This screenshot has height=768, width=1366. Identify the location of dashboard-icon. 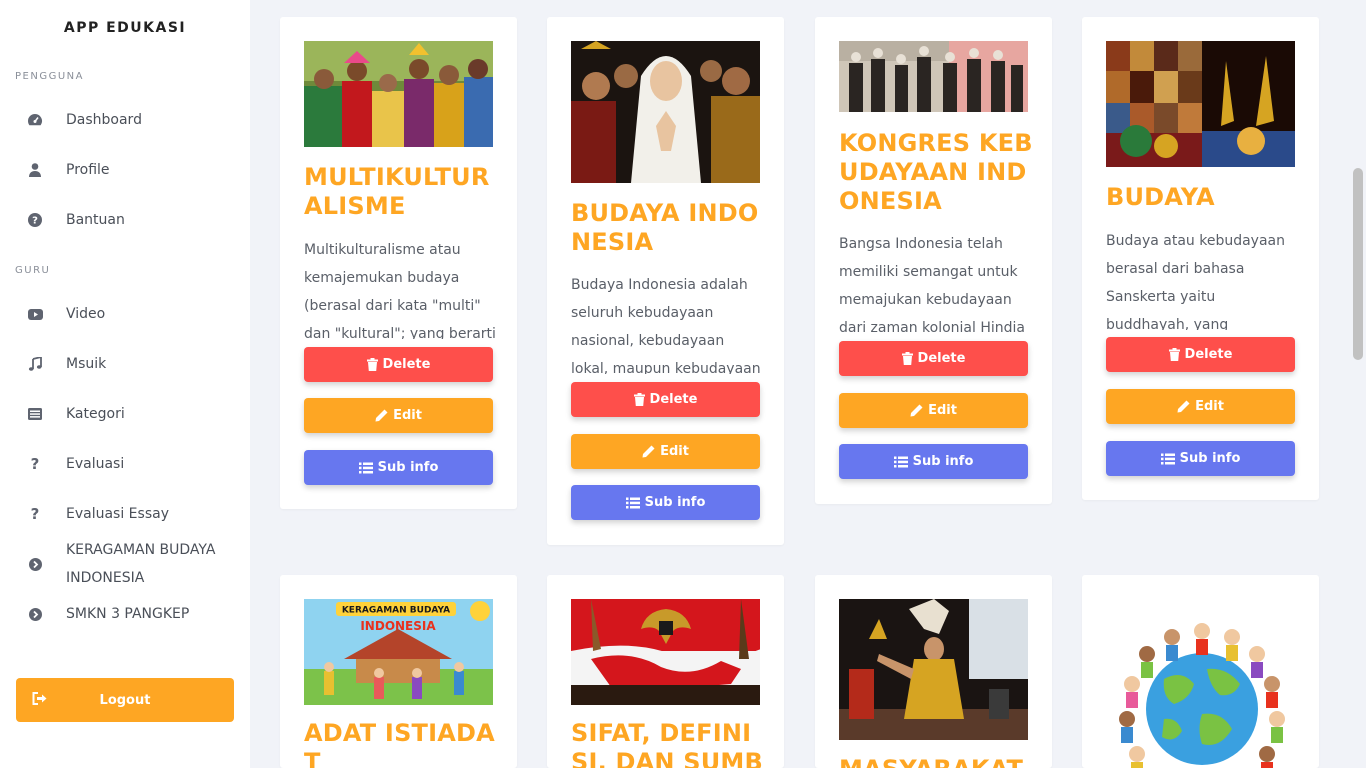
(35, 120).